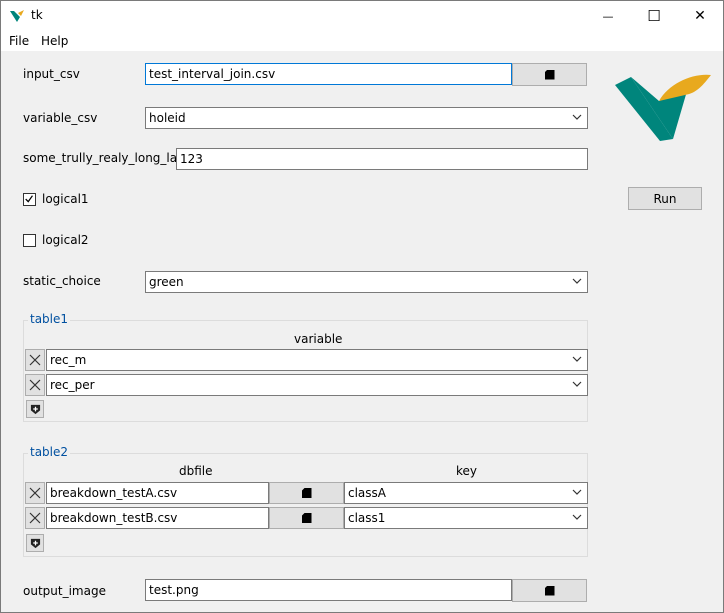 The width and height of the screenshot is (724, 613). Describe the element at coordinates (51, 74) in the screenshot. I see `input-csv-label: input_csv` at that location.